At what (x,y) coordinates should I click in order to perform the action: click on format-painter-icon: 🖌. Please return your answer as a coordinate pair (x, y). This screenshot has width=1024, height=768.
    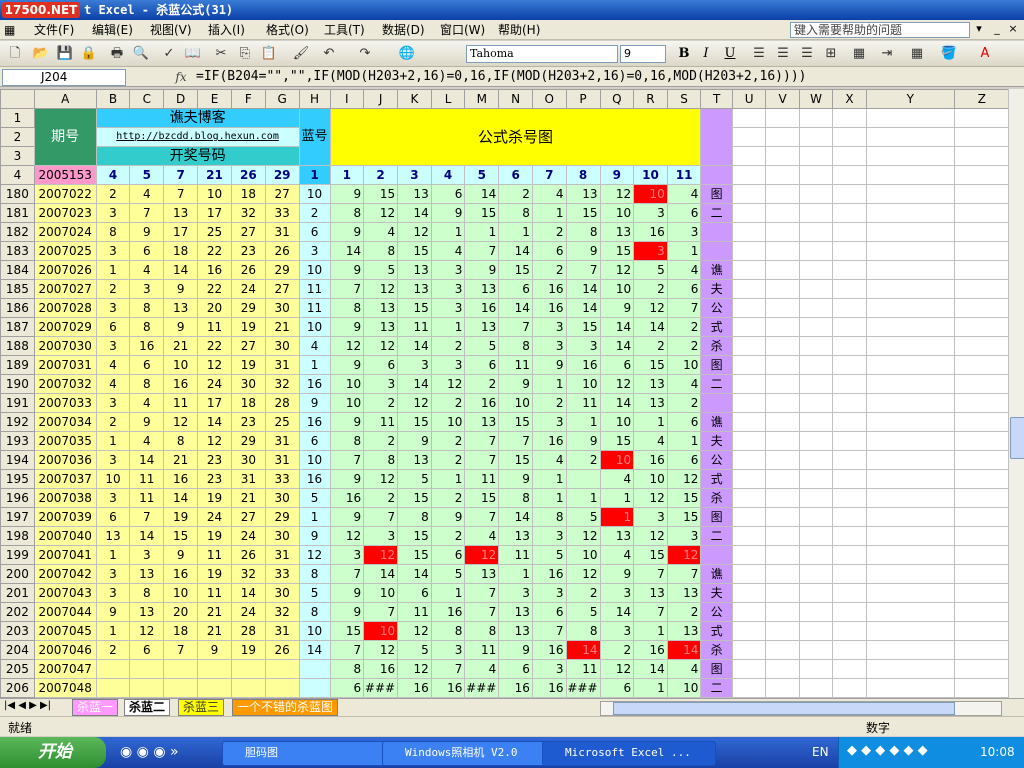
    Looking at the image, I should click on (301, 54).